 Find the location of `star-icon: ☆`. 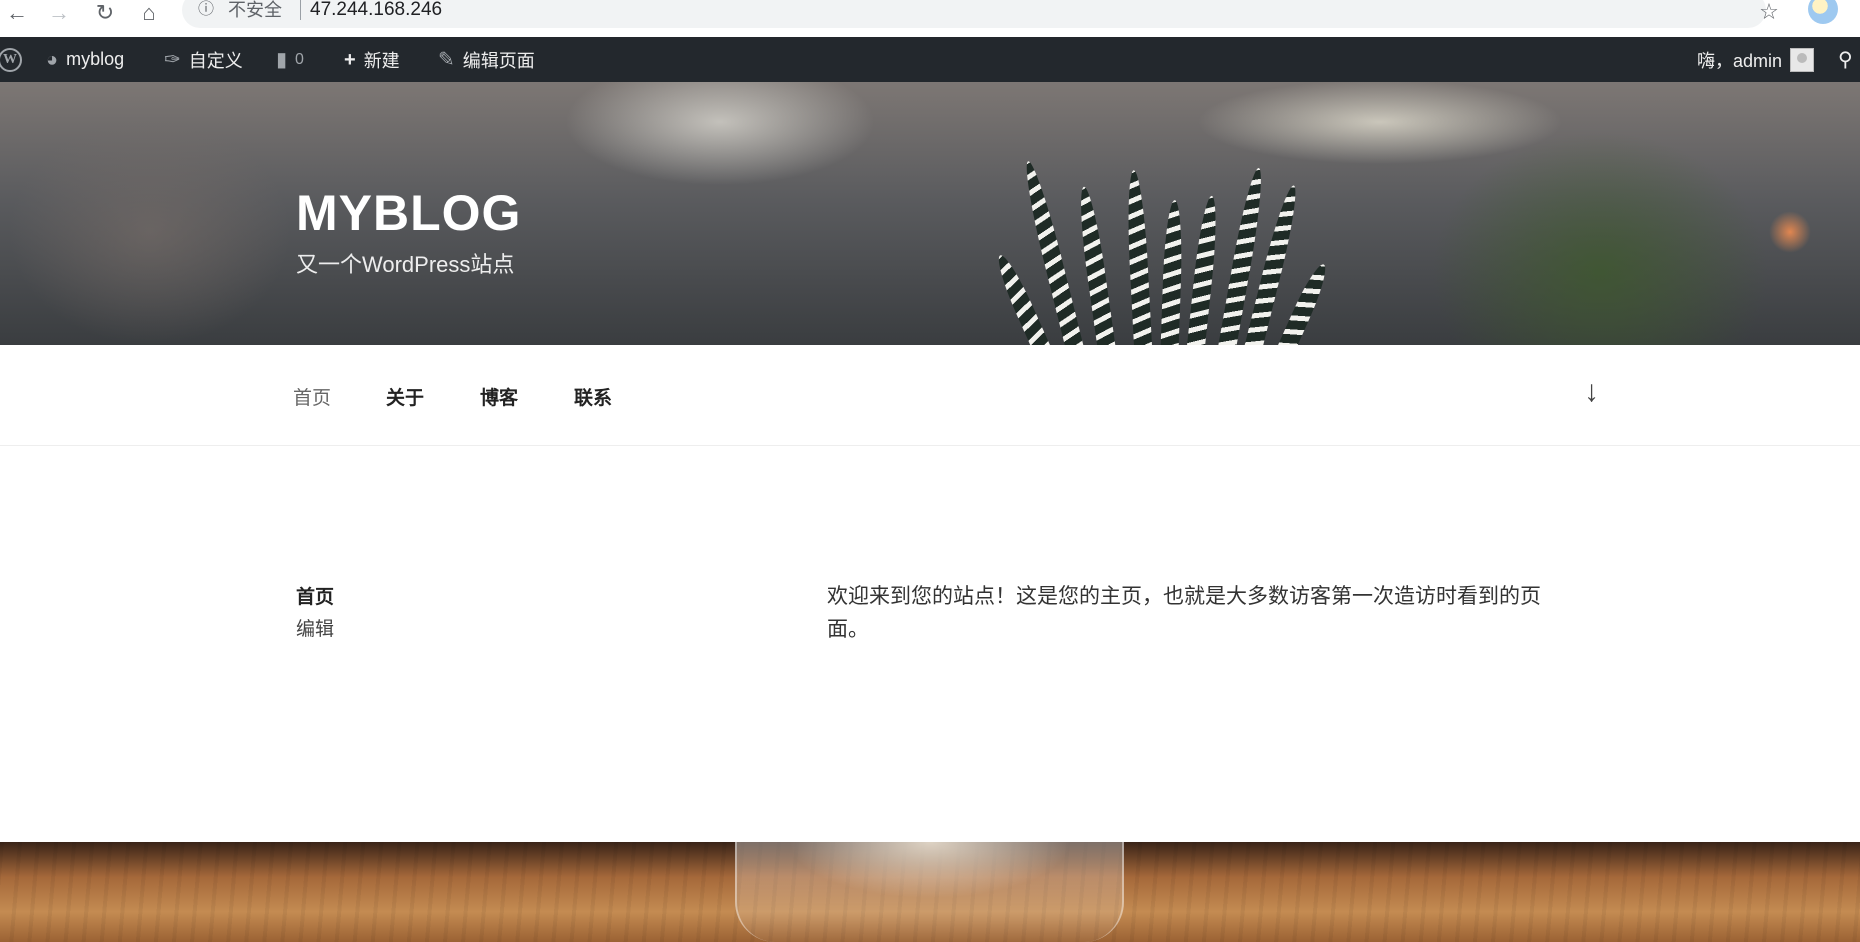

star-icon: ☆ is located at coordinates (1769, 12).